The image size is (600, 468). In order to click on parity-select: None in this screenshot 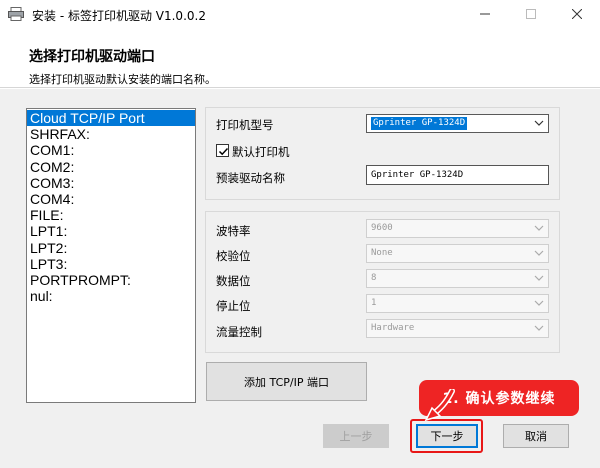, I will do `click(457, 253)`.